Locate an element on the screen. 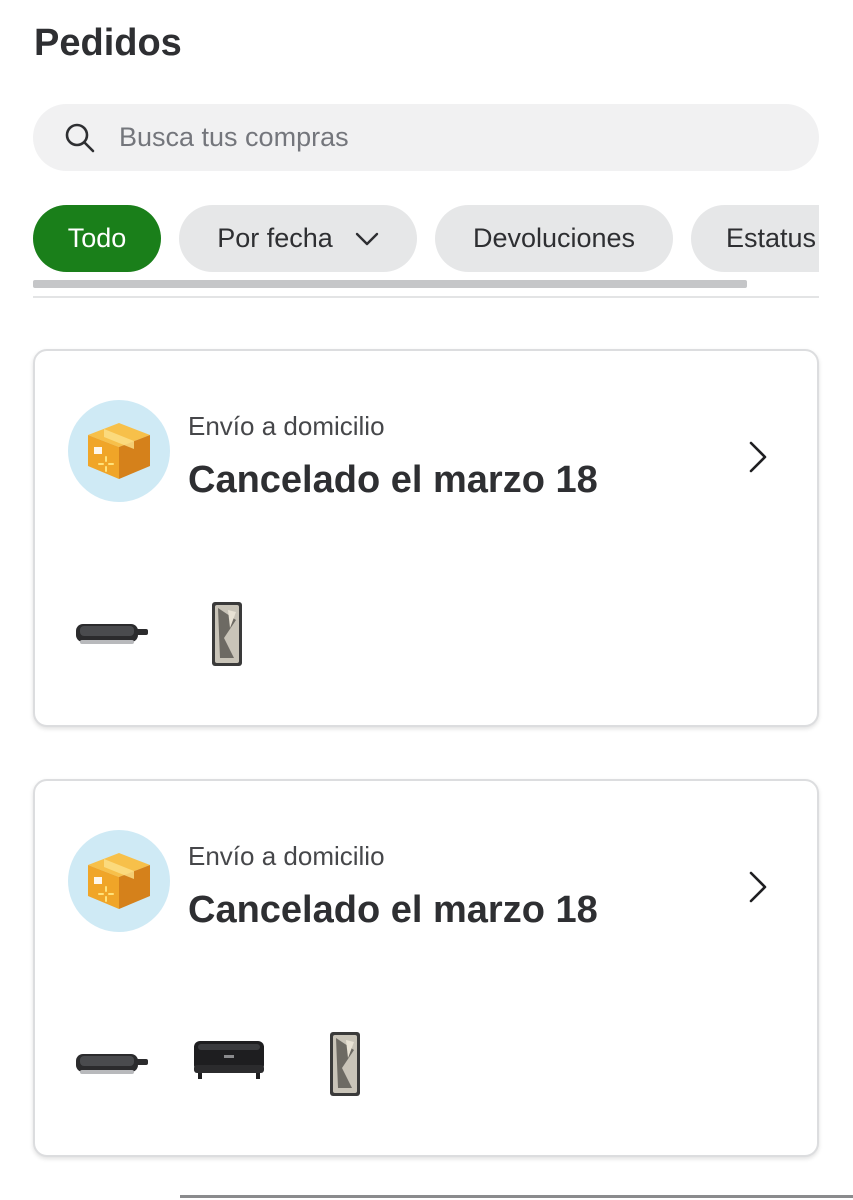 This screenshot has height=1200, width=853. filter-chips: Todo Por fecha Devoluciones Estatus is located at coordinates (426, 238).